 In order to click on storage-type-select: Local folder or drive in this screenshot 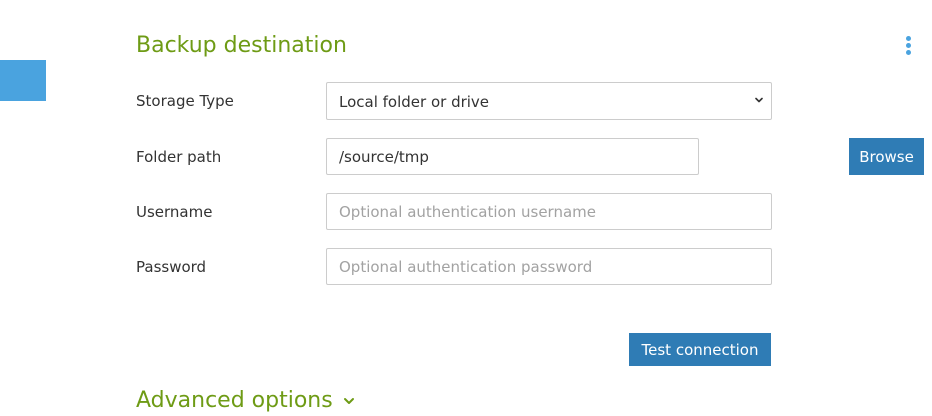, I will do `click(549, 101)`.